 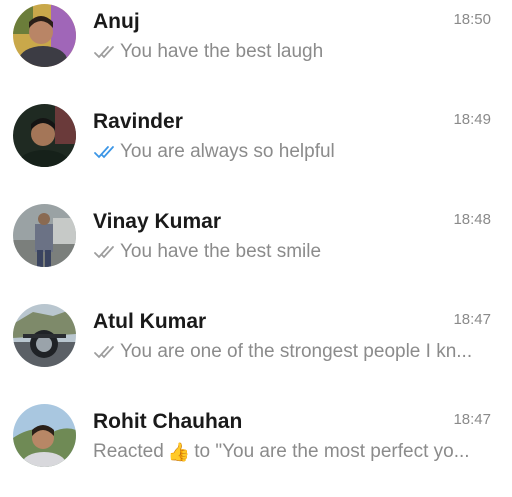 I want to click on message-preview-text: You have the best laugh, so click(x=222, y=51).